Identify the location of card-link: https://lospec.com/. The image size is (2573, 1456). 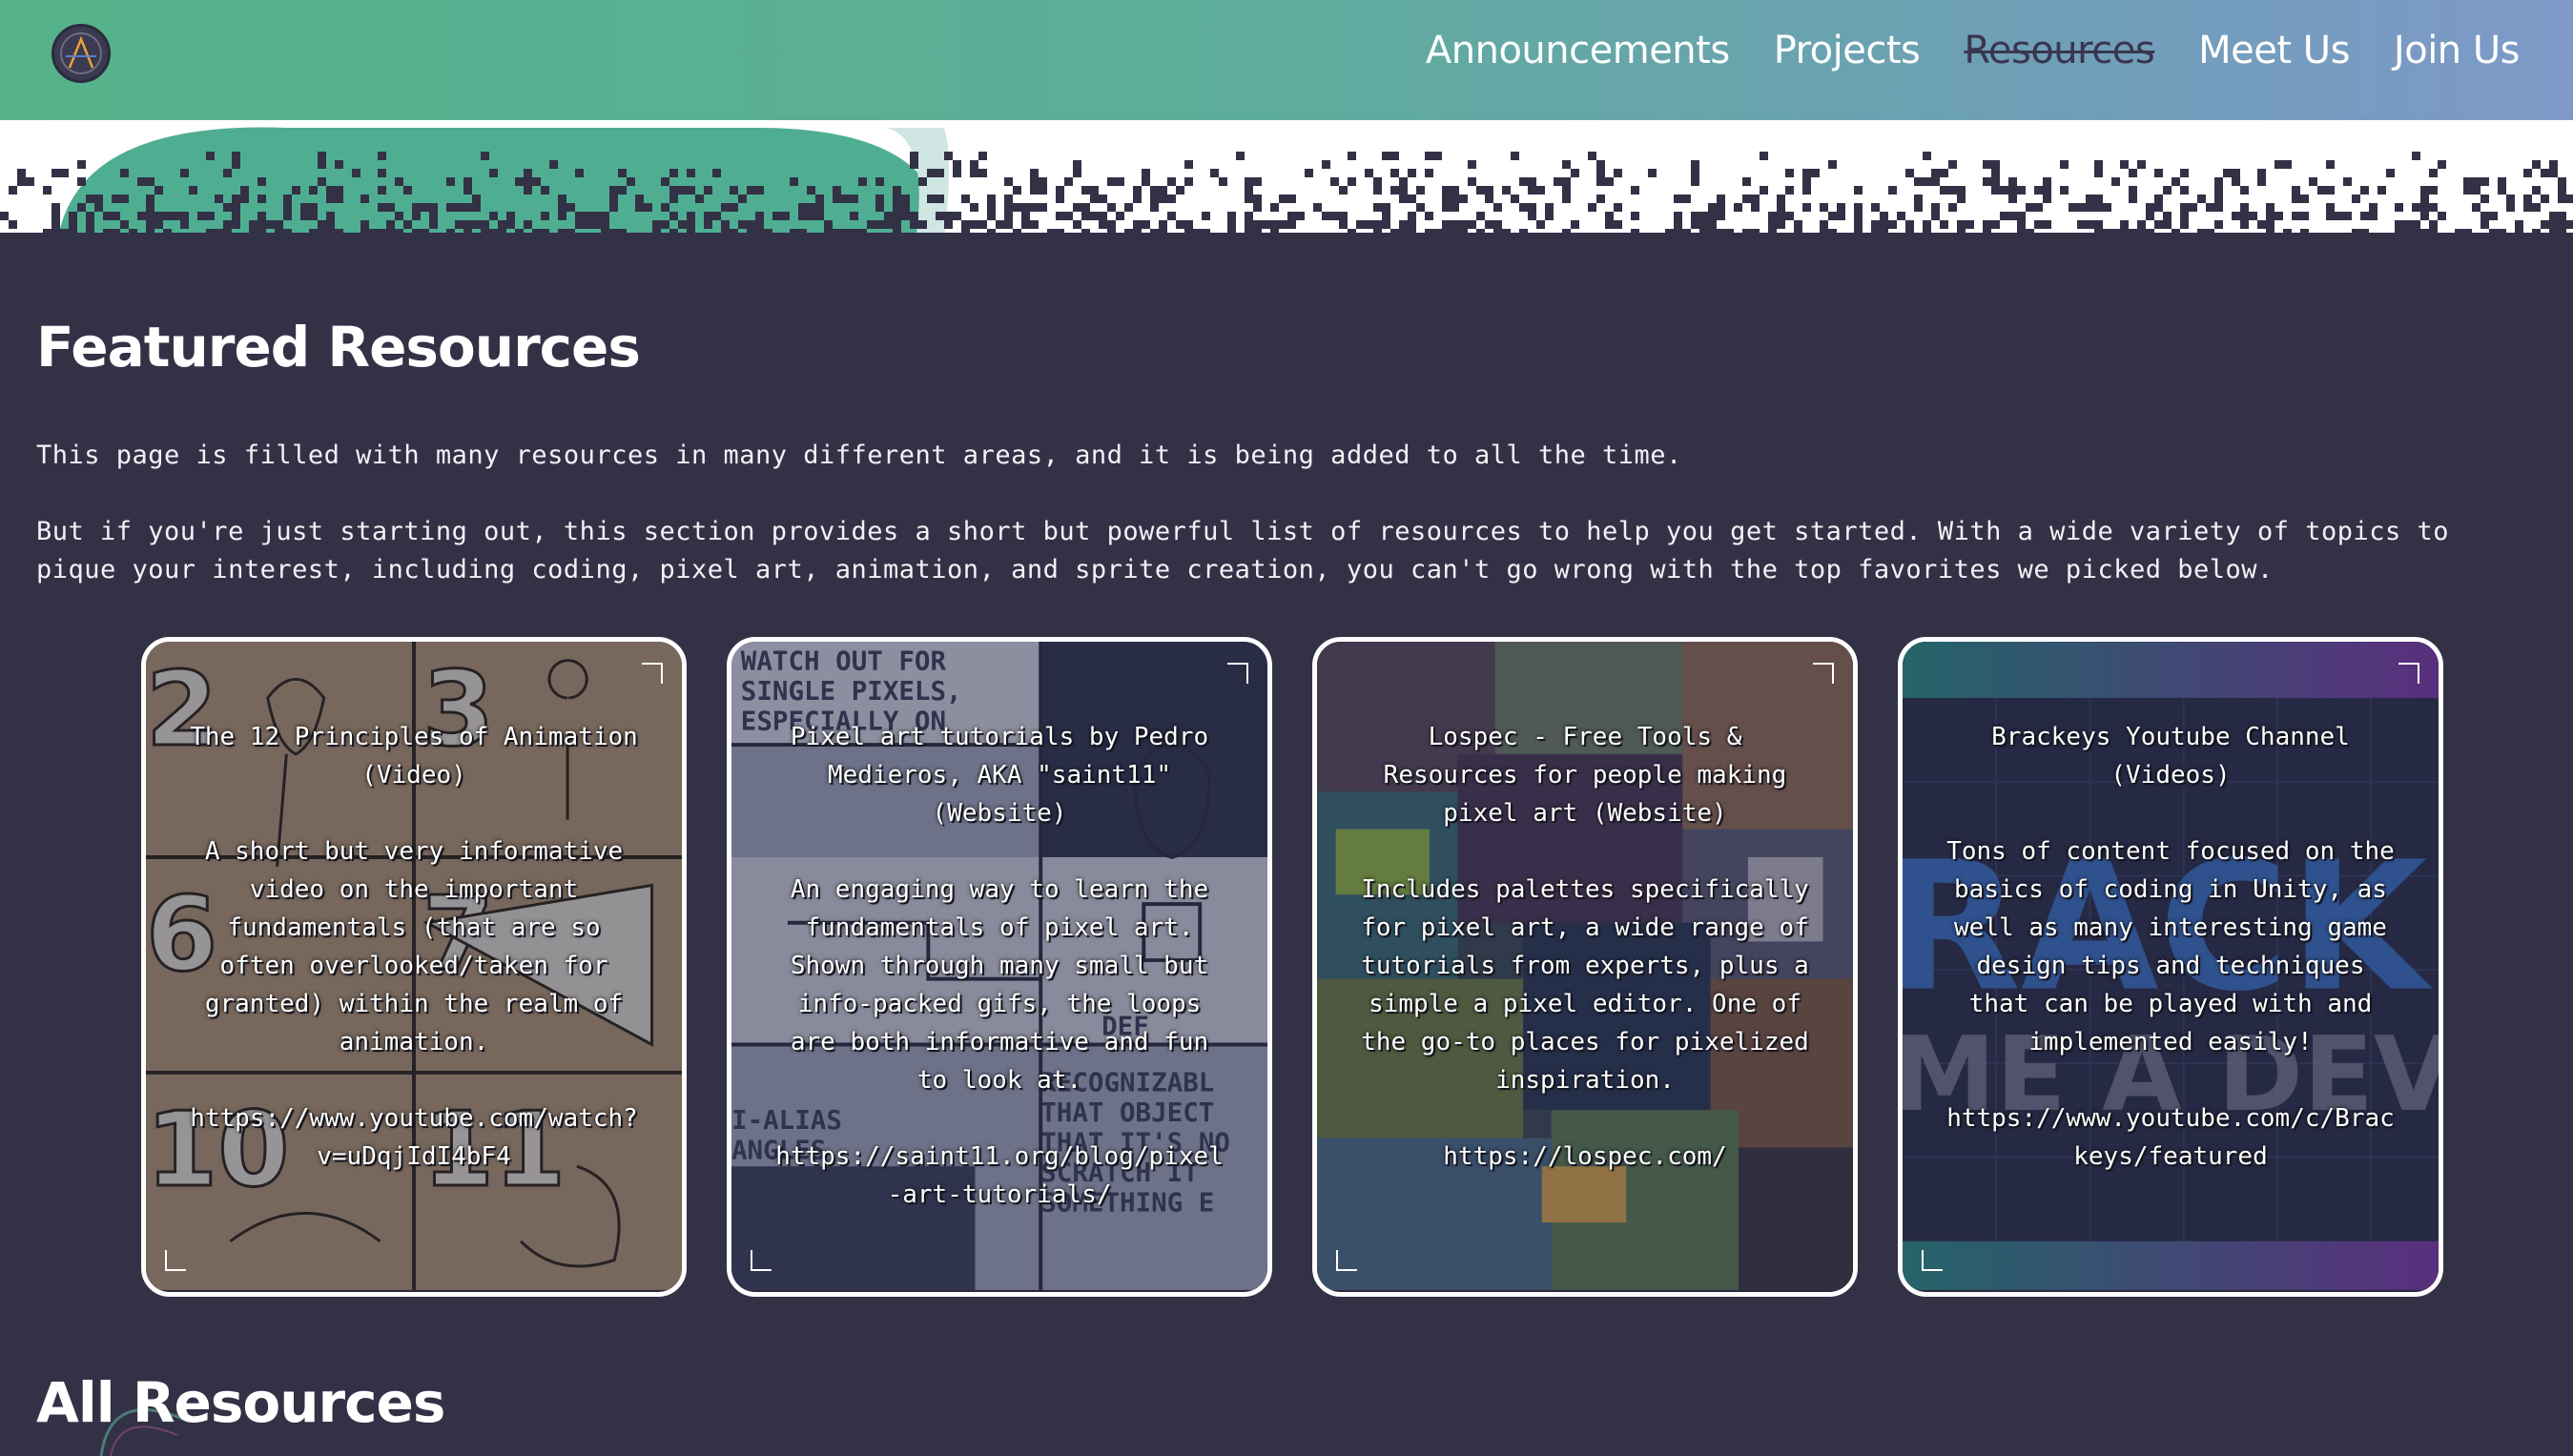
(1585, 1157).